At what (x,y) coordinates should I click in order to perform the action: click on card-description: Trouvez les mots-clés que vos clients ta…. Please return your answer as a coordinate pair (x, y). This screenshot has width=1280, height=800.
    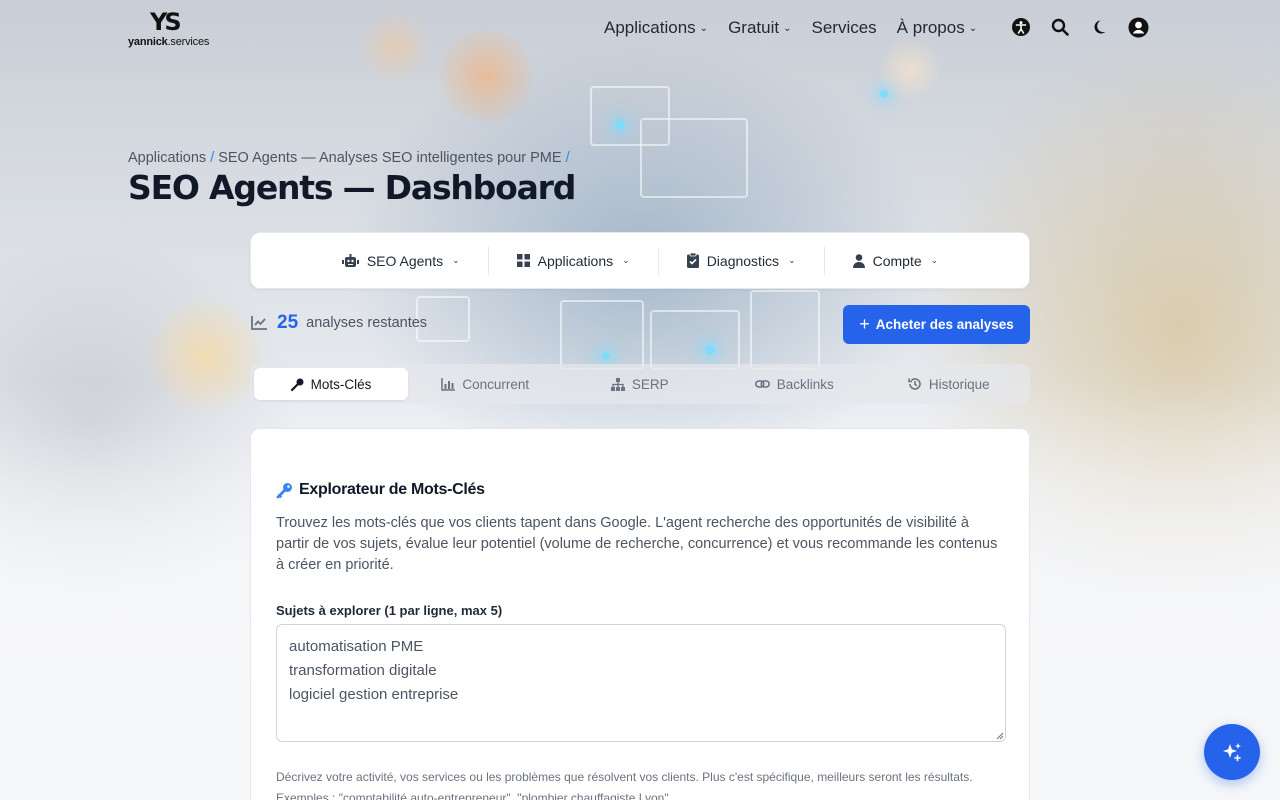
    Looking at the image, I should click on (637, 544).